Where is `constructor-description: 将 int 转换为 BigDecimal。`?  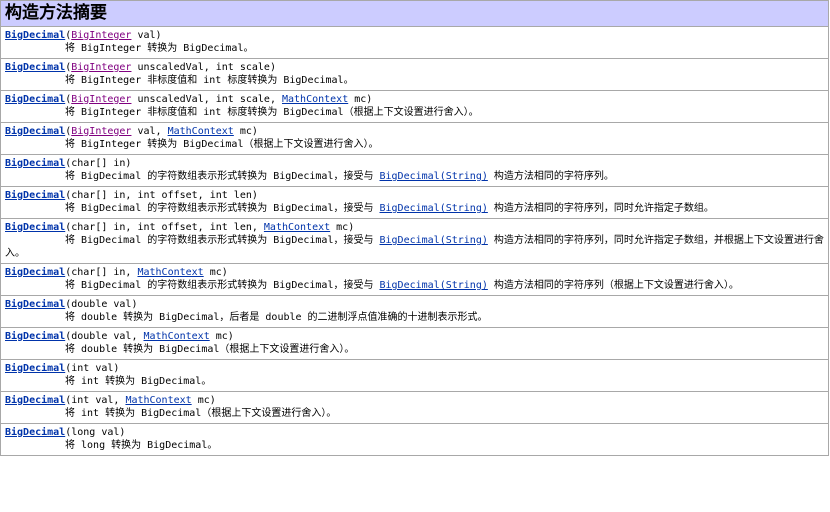
constructor-description: 将 int 转换为 BigDecimal。 is located at coordinates (414, 381).